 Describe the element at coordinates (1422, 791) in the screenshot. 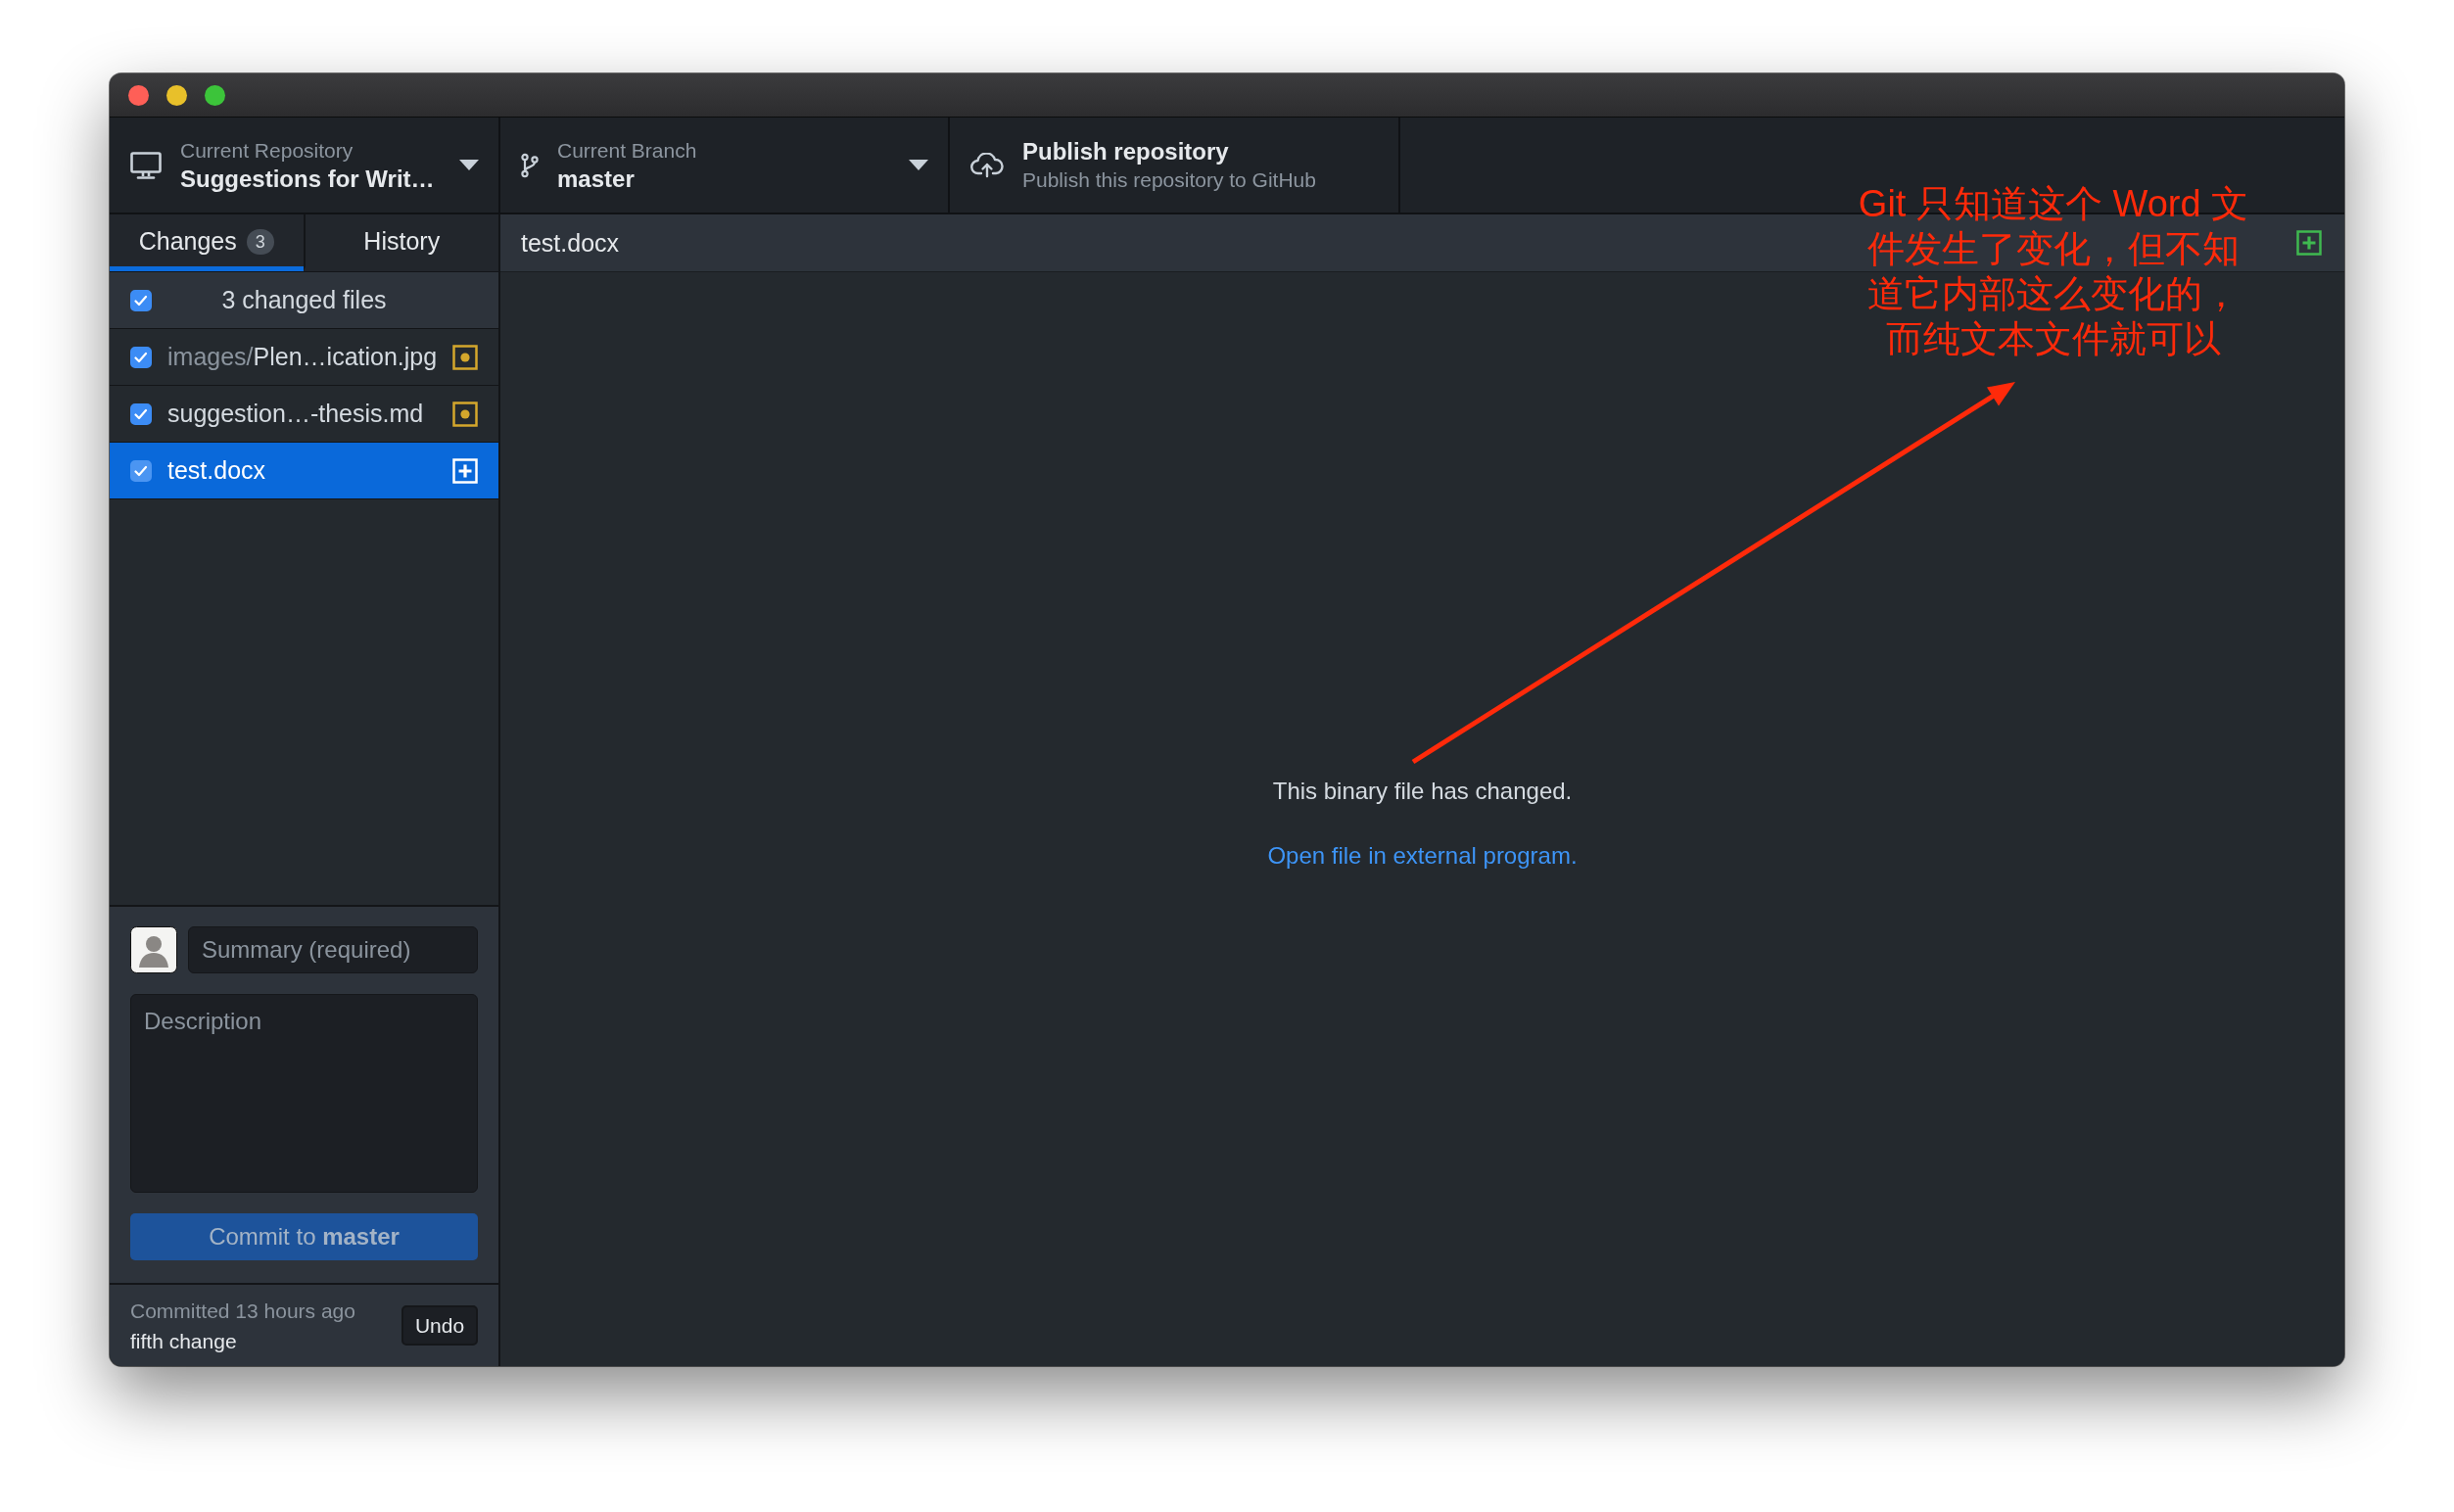

I see `binary-file-message: This binary file has changed.` at that location.